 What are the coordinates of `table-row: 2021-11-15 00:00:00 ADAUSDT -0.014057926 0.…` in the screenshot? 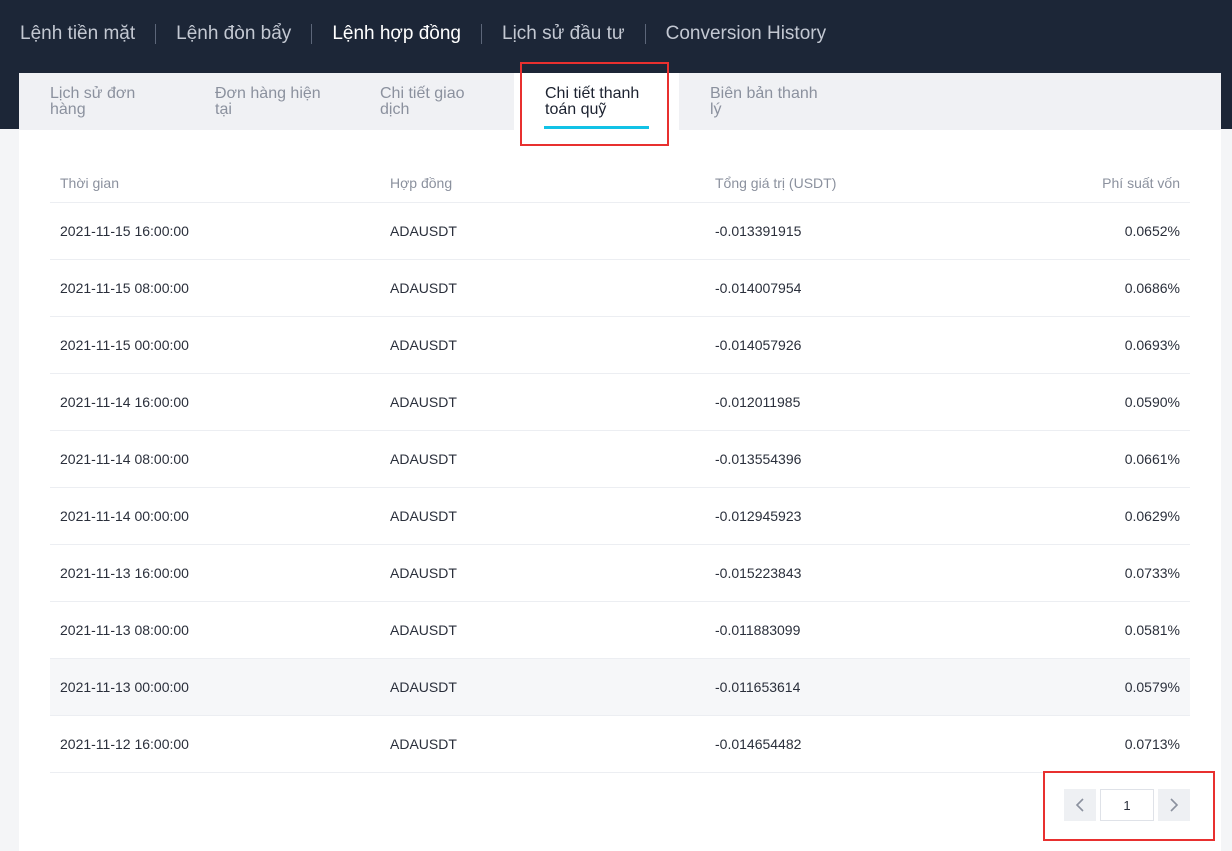 It's located at (620, 345).